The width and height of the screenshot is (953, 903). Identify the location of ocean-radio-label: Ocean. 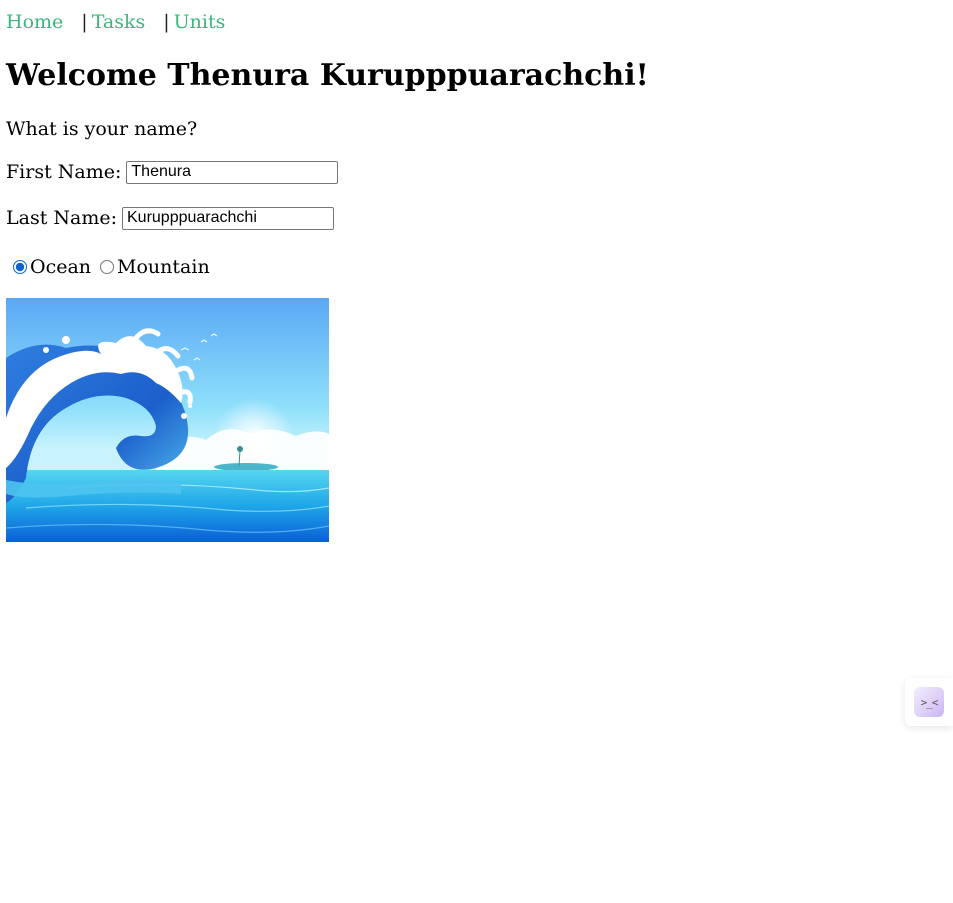
(60, 267).